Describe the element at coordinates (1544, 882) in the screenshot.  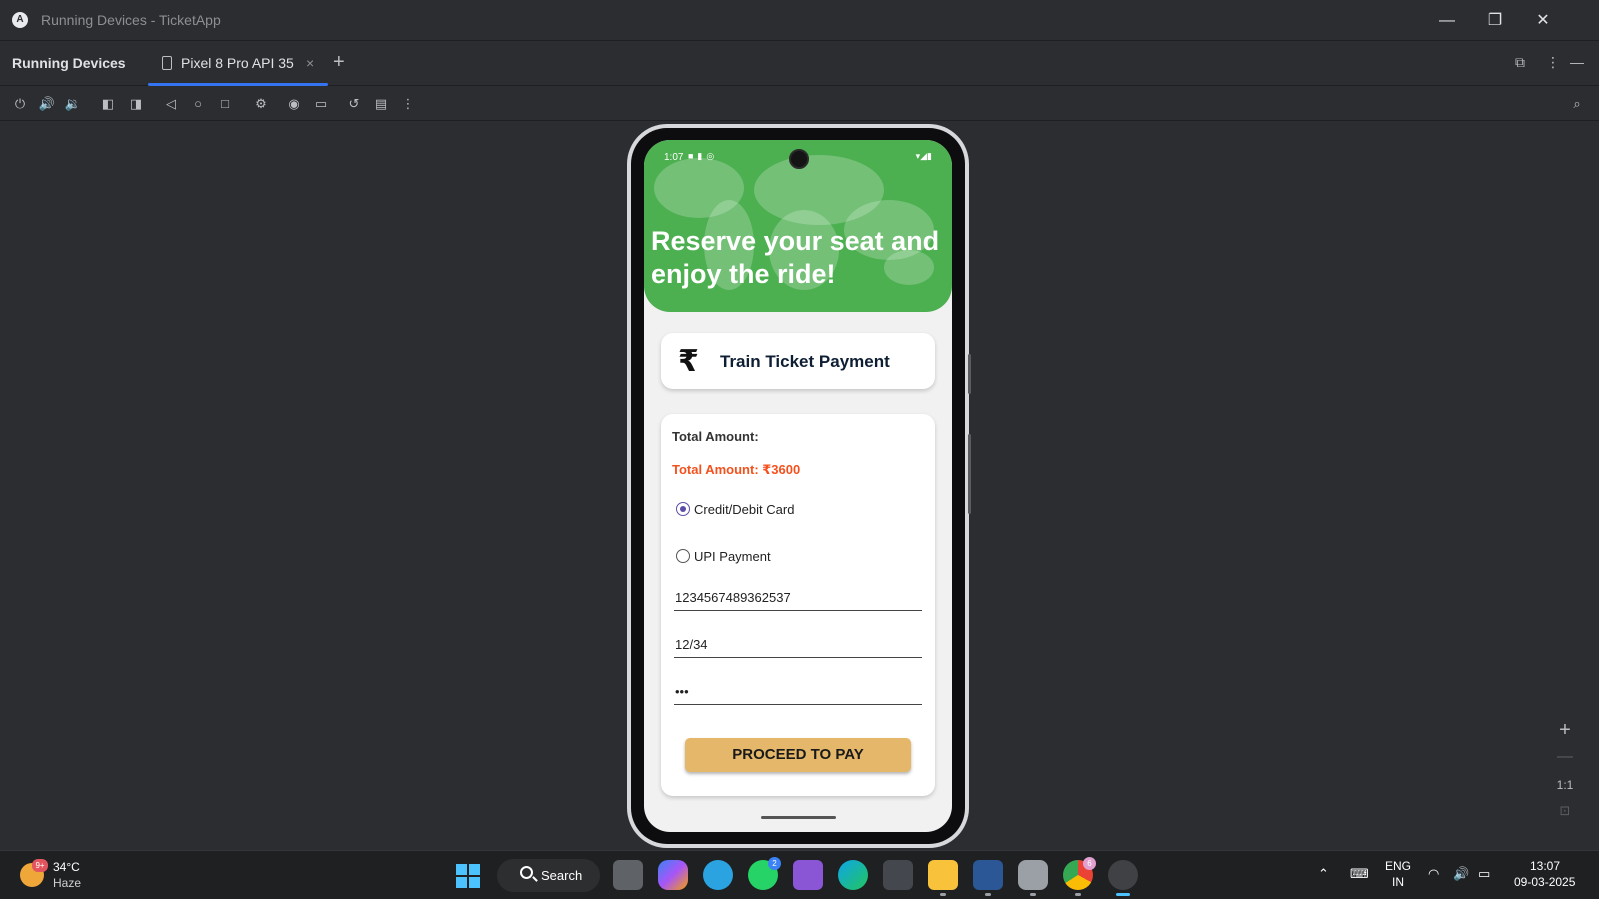
I see `clock-date: 09-03-2025` at that location.